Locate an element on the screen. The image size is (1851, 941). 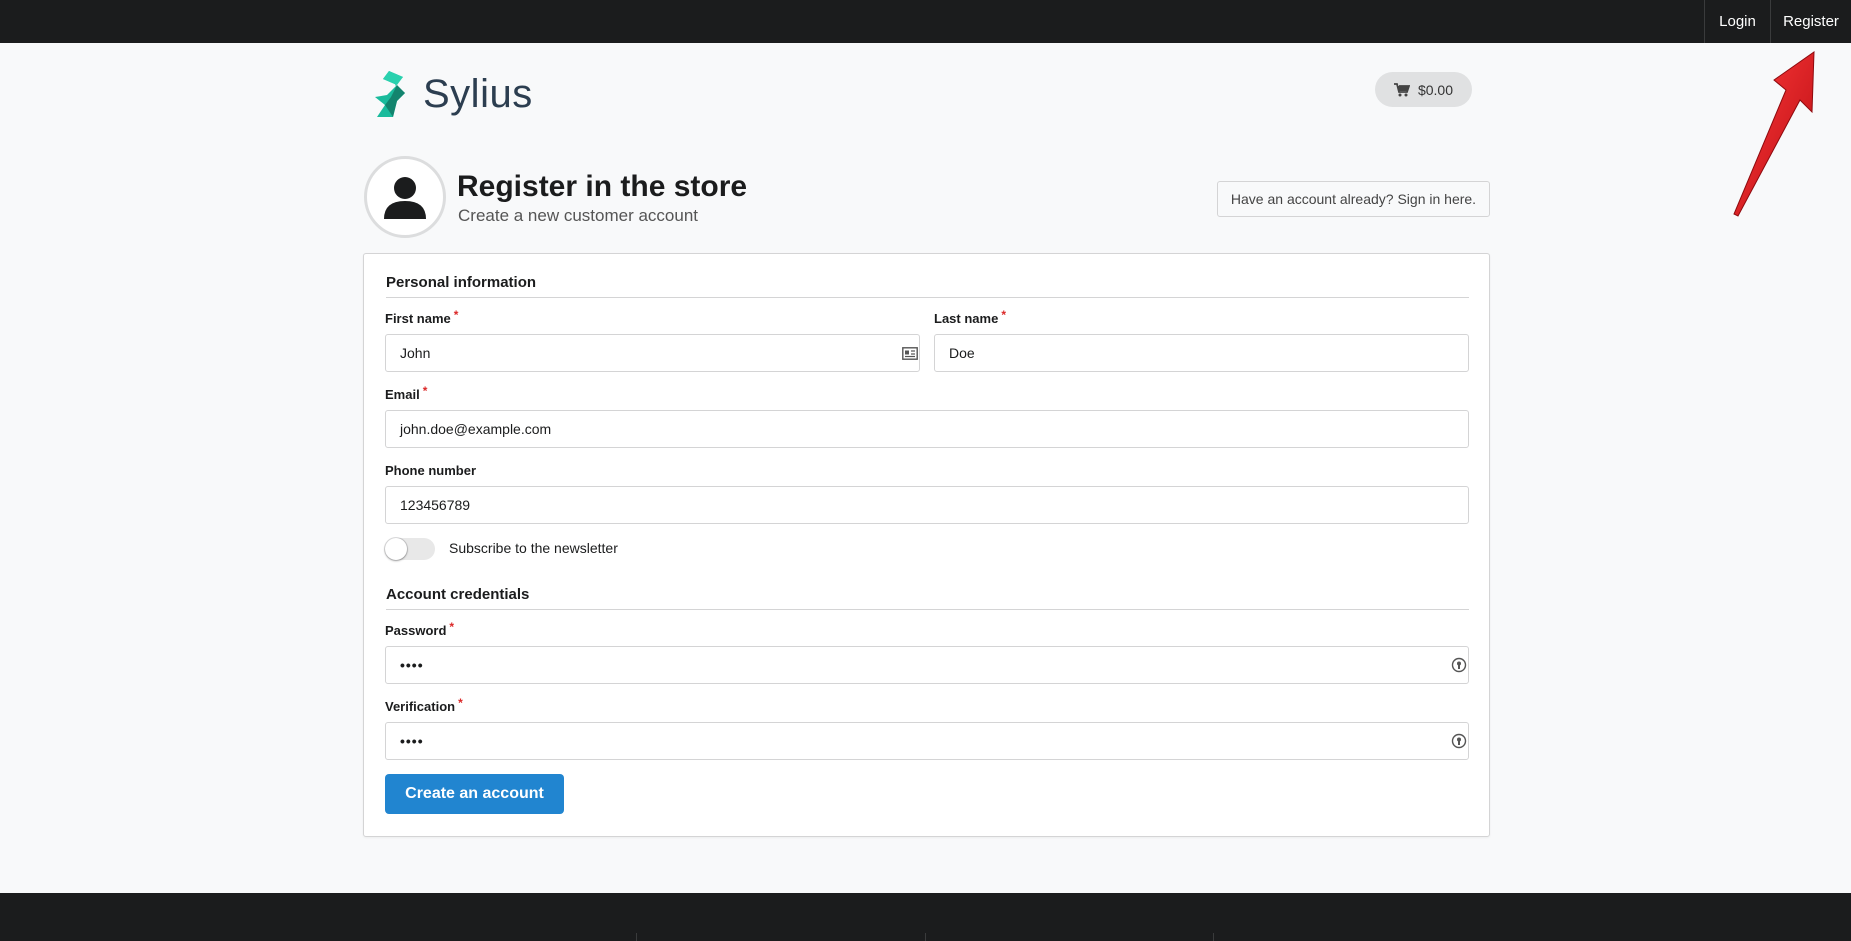
login-link: Login is located at coordinates (1737, 21).